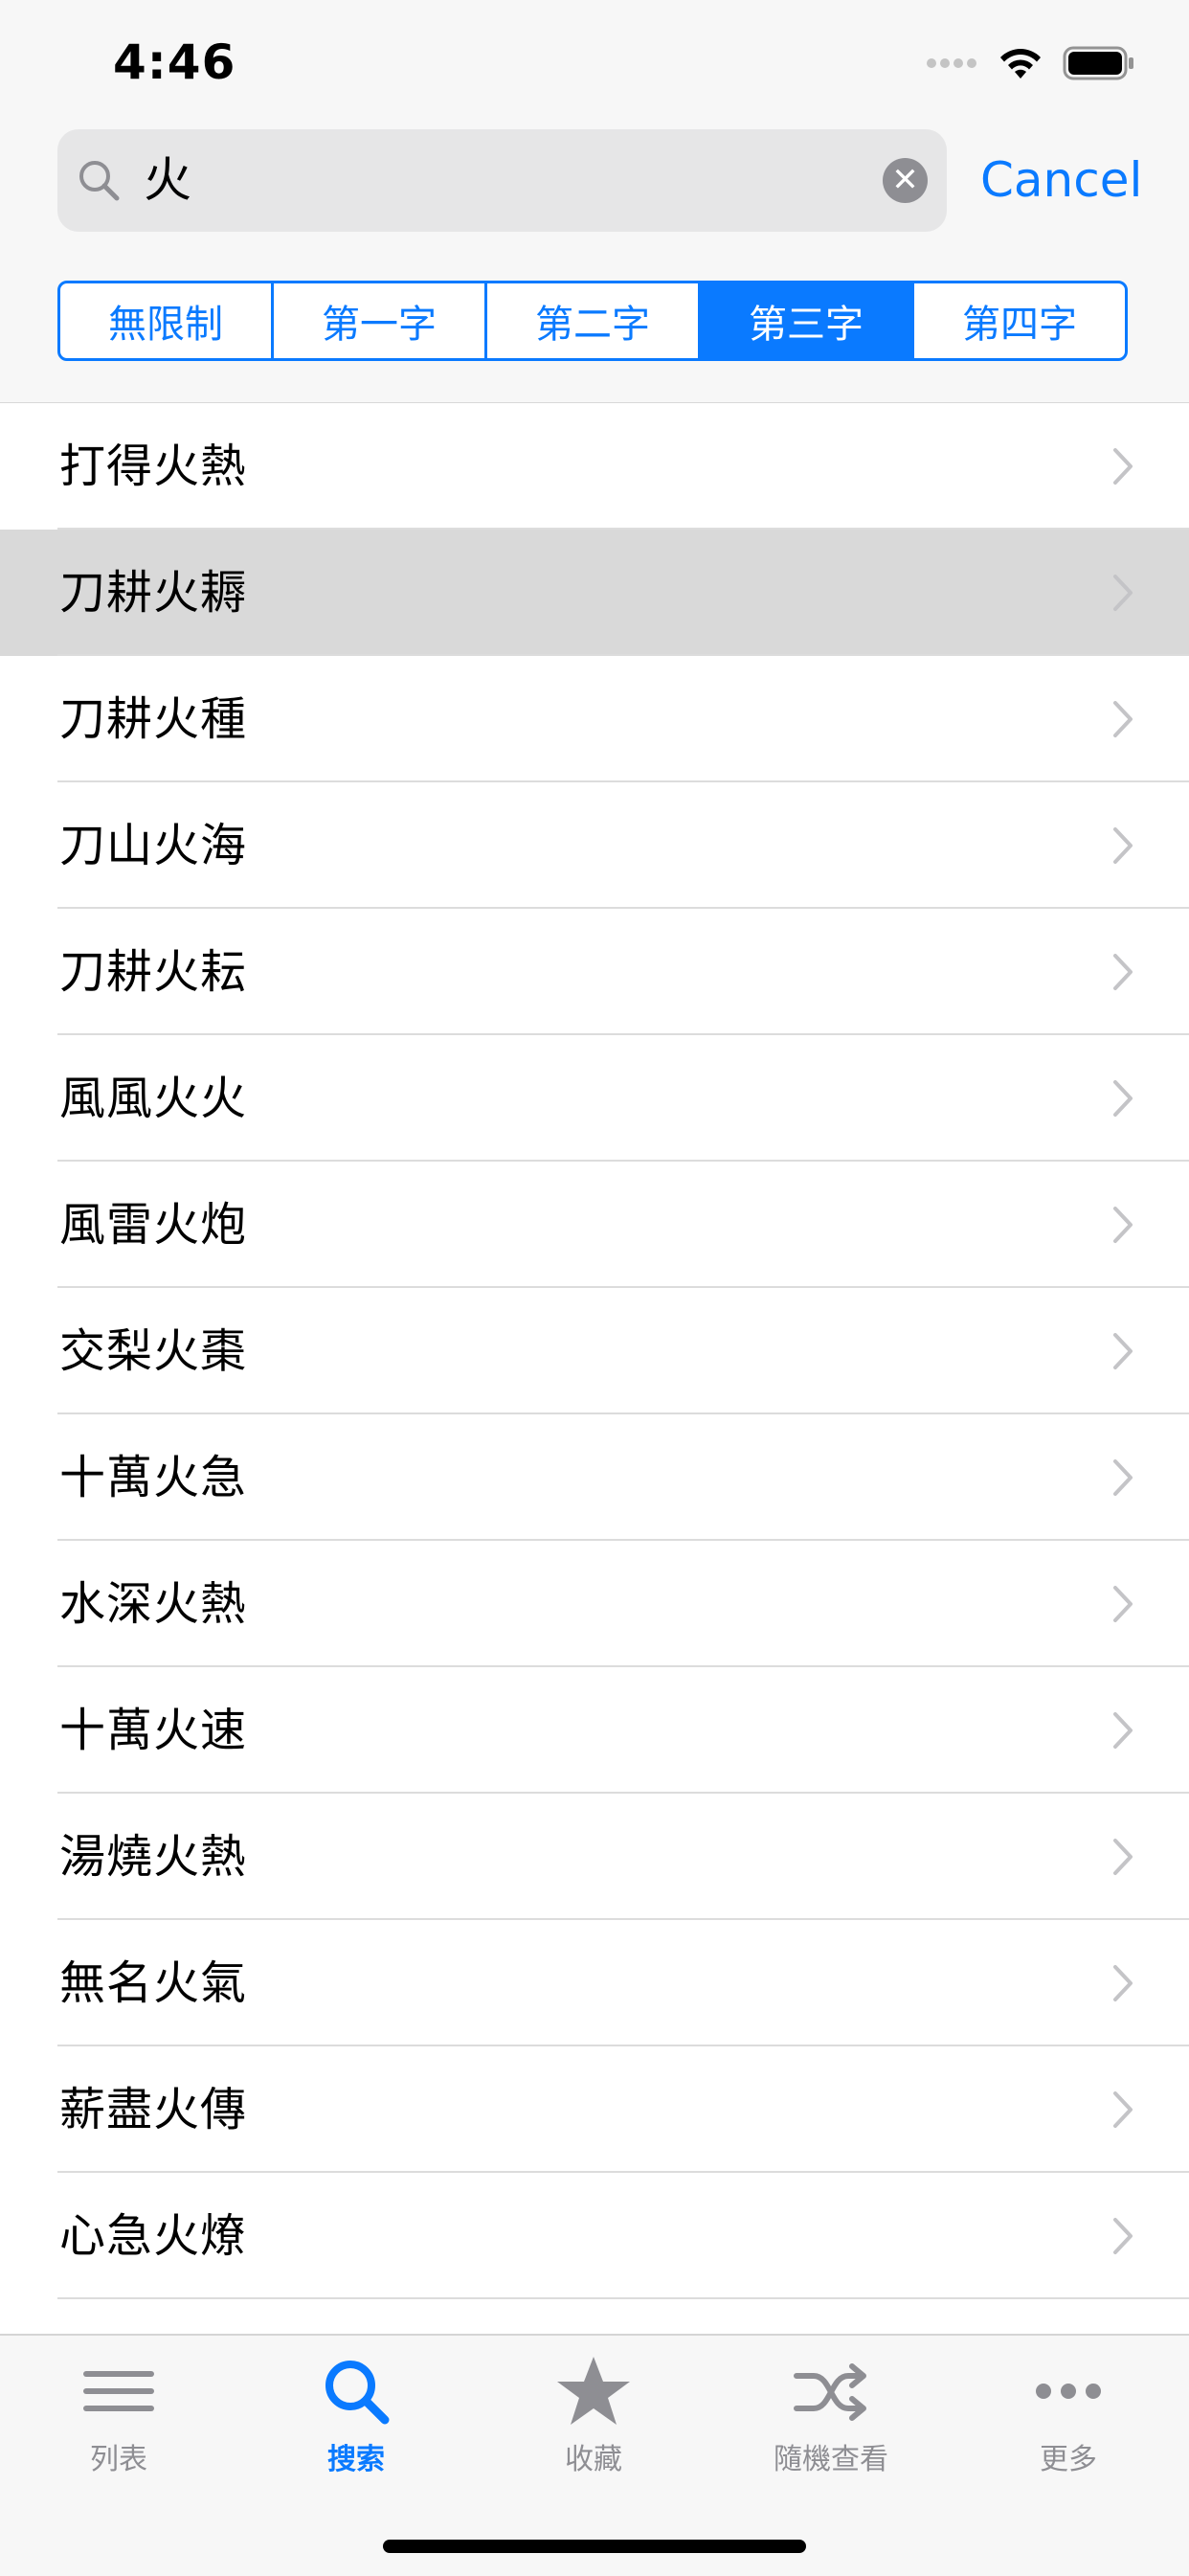  What do you see at coordinates (153, 2109) in the screenshot?
I see `list-item-label: 薪盡火傳` at bounding box center [153, 2109].